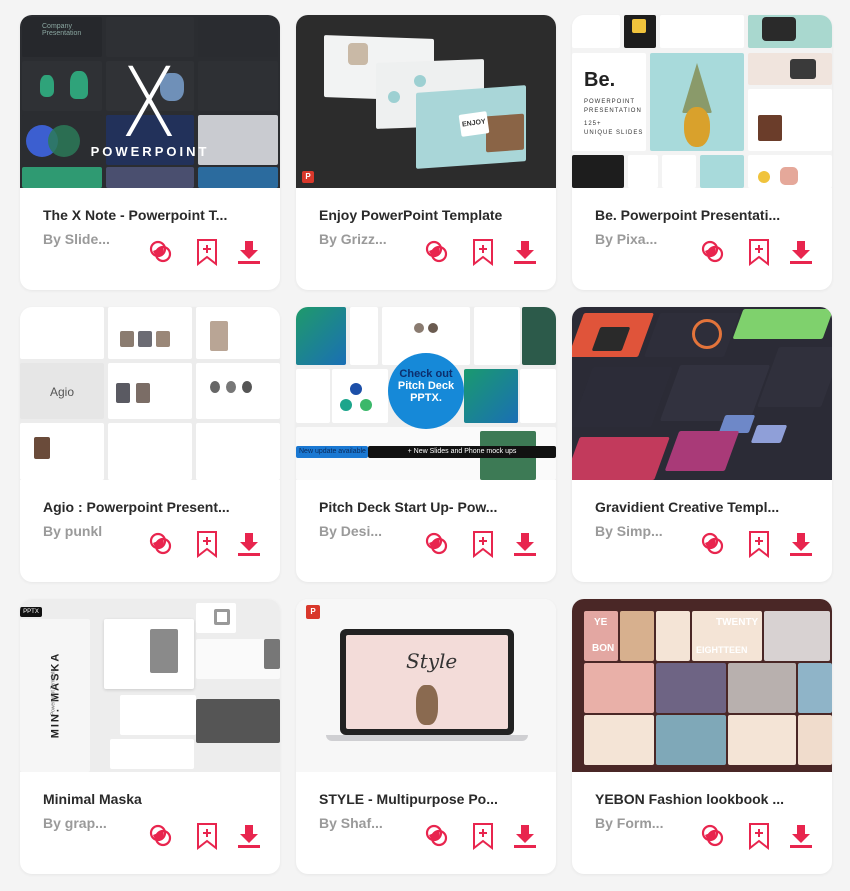  What do you see at coordinates (737, 622) in the screenshot?
I see `thumbnail-word: TWENTY` at bounding box center [737, 622].